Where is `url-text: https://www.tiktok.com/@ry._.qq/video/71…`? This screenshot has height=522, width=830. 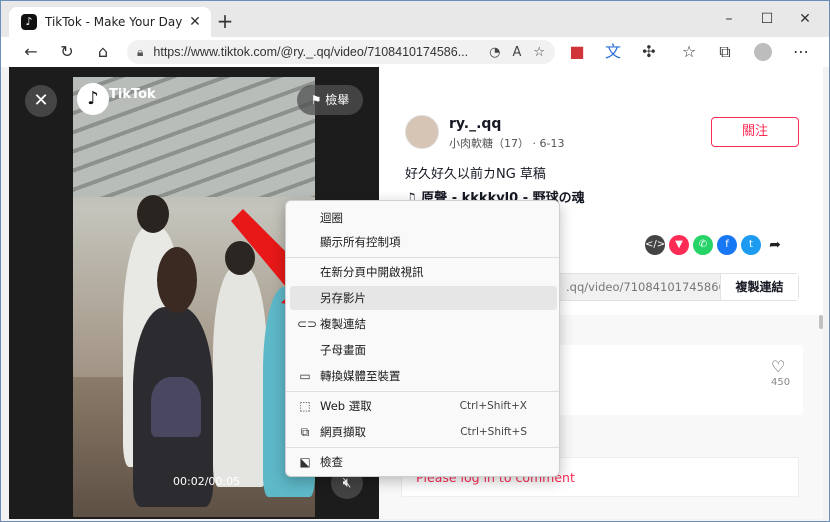
url-text: https://www.tiktok.com/@ry._.qq/video/71… is located at coordinates (311, 52).